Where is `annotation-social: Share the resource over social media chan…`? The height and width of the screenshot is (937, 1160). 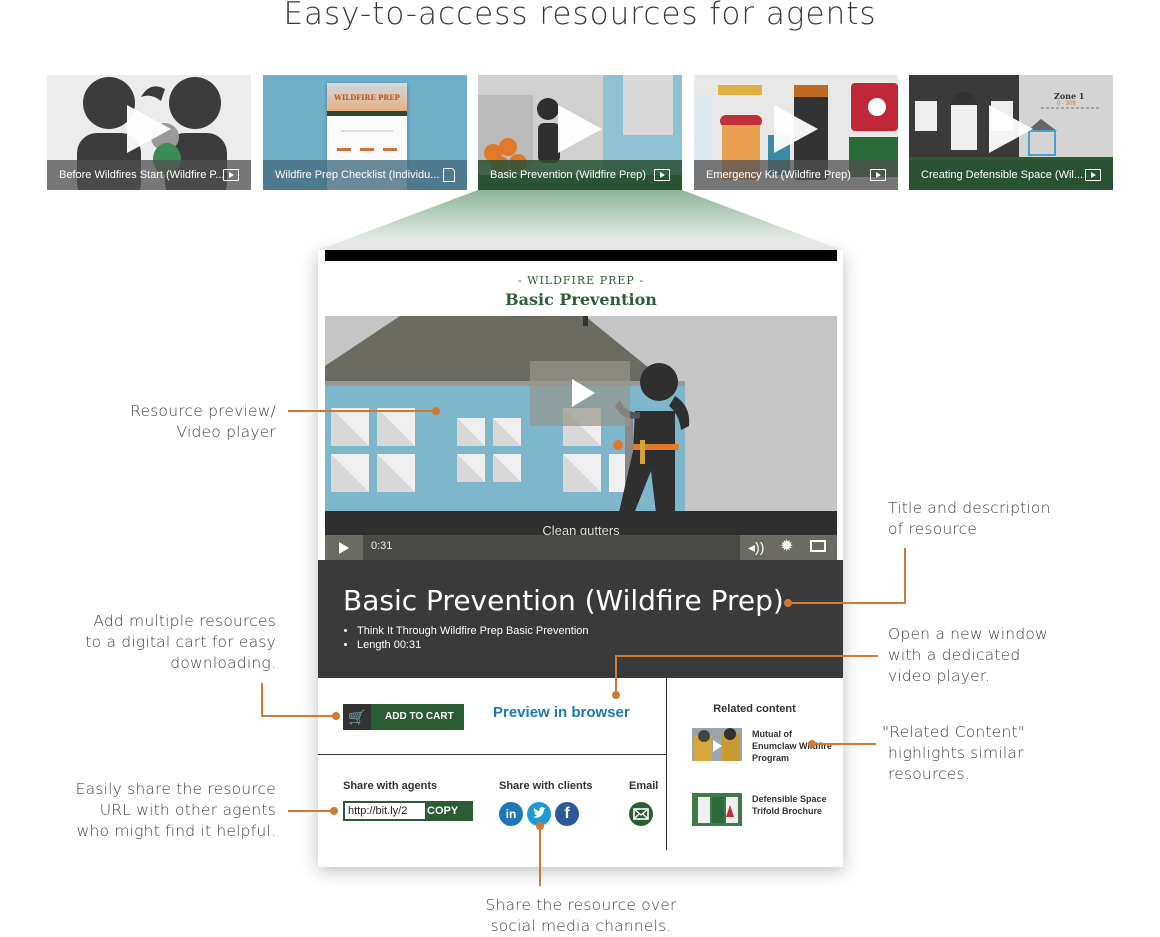 annotation-social: Share the resource over social media chan… is located at coordinates (581, 915).